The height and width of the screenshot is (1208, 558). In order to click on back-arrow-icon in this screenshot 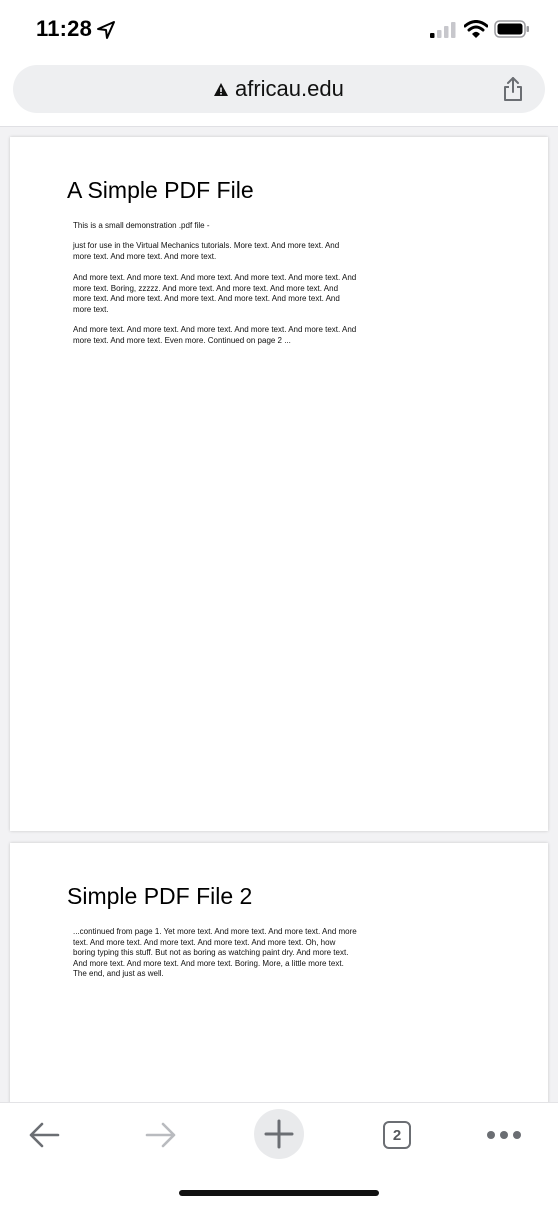, I will do `click(44, 1135)`.